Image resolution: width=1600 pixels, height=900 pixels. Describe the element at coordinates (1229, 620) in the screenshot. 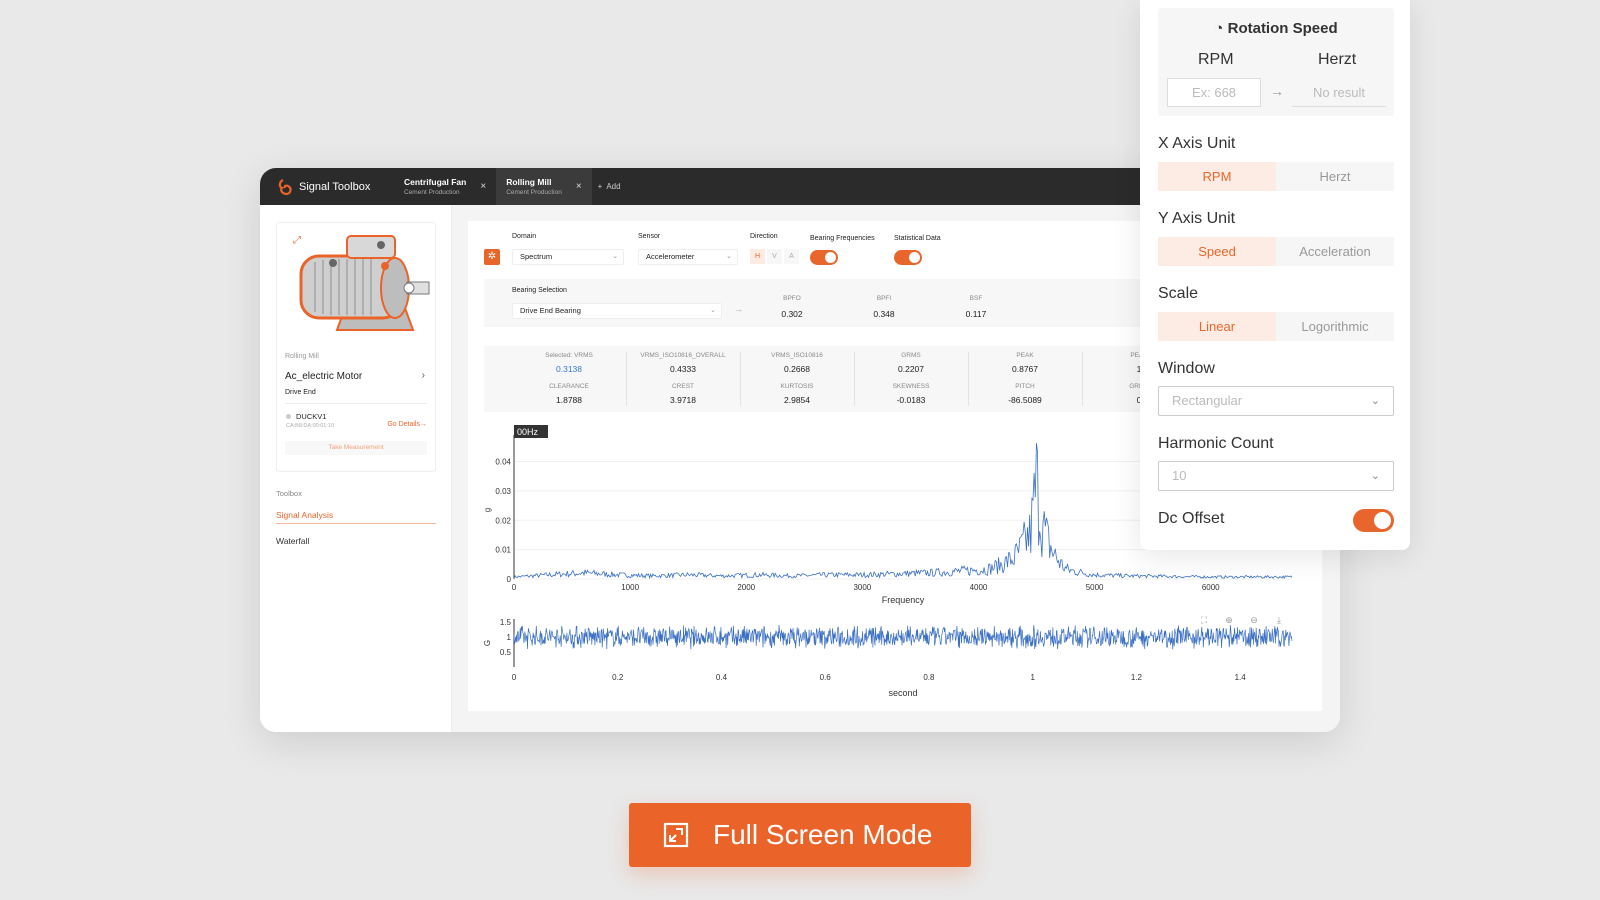

I see `zoom-in-icon: ⊕` at that location.